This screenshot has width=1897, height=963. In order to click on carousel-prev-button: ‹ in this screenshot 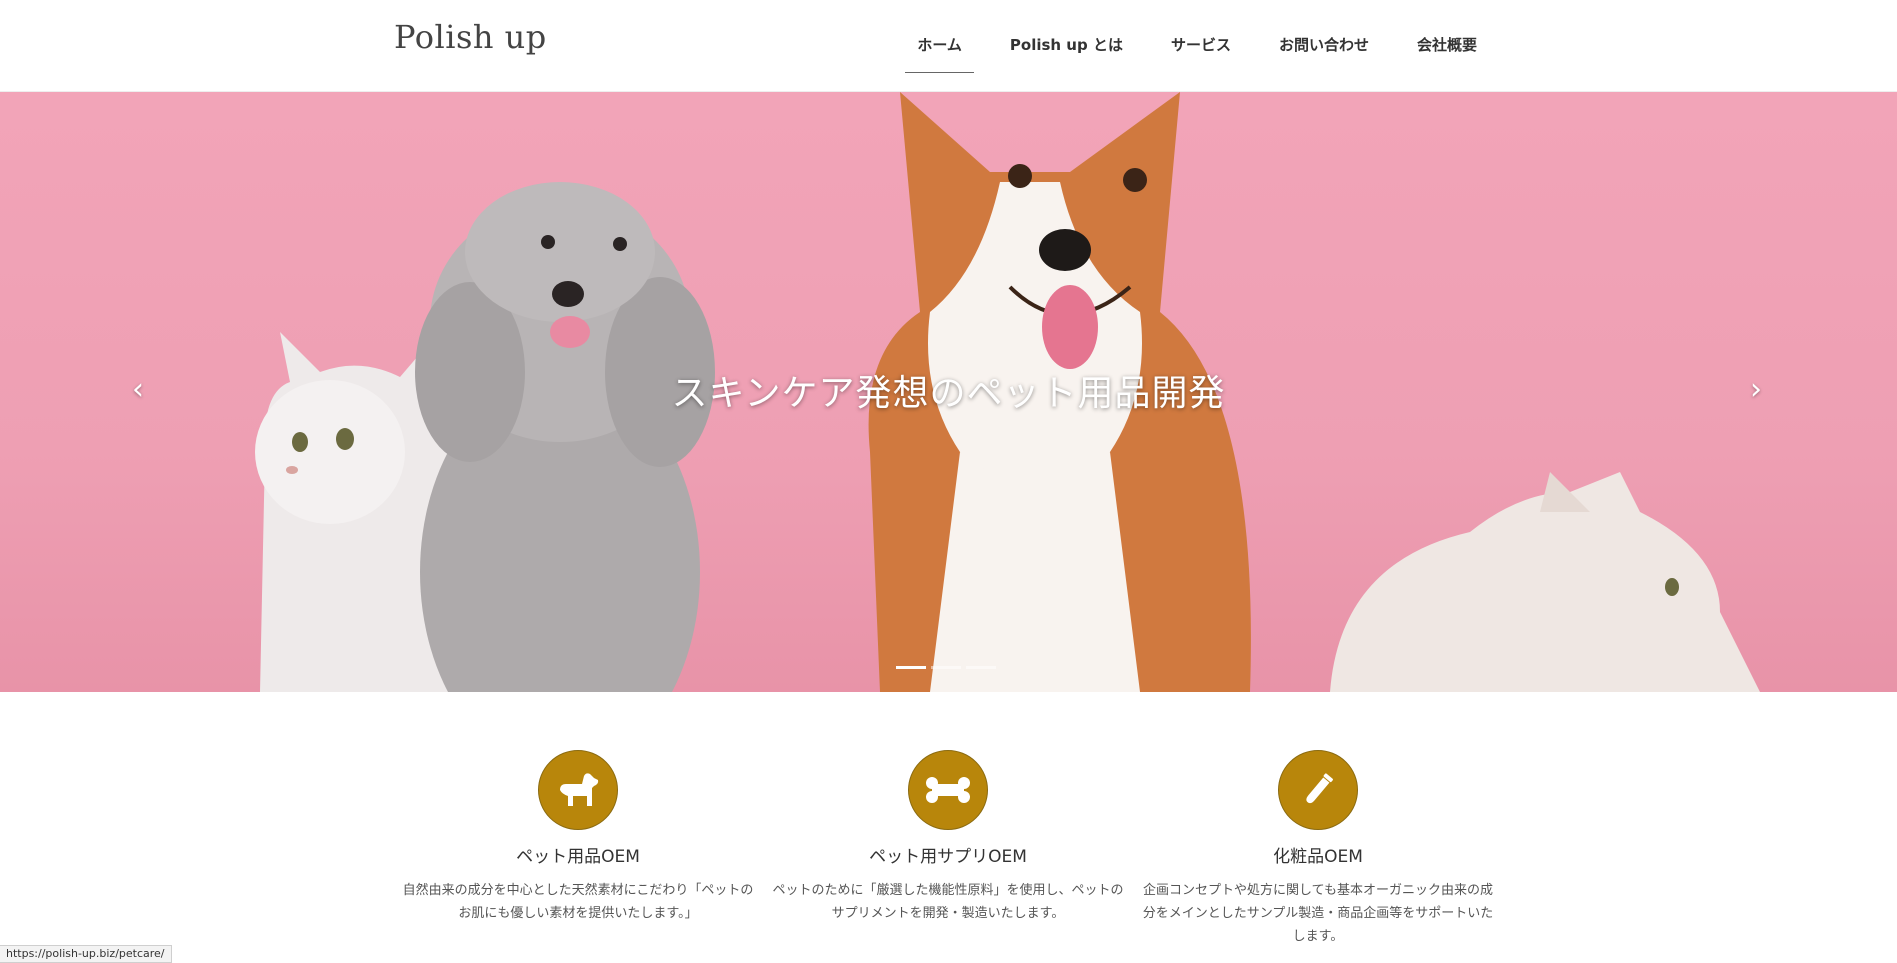, I will do `click(138, 390)`.